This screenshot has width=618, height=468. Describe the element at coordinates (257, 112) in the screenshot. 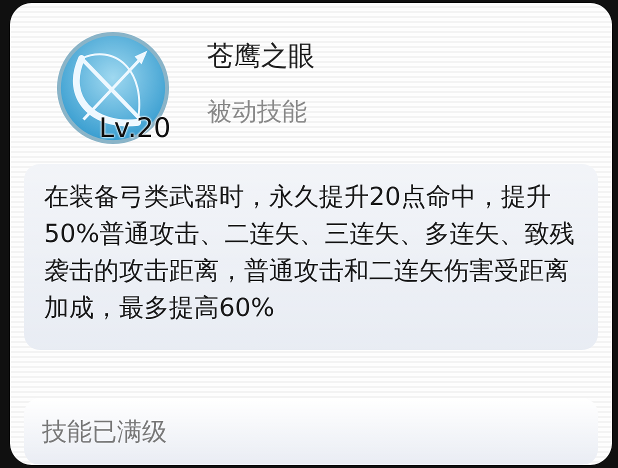

I see `skill-type: 被动技能` at that location.